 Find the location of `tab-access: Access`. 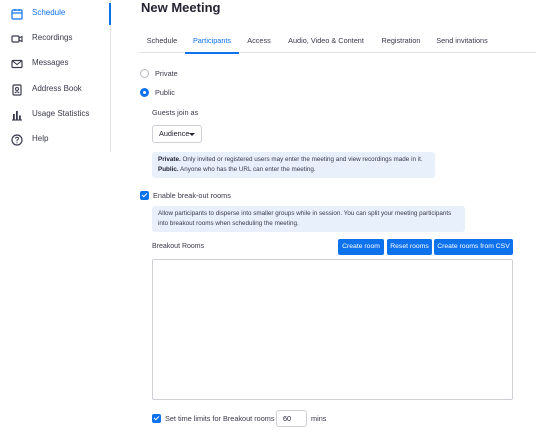

tab-access: Access is located at coordinates (259, 41).